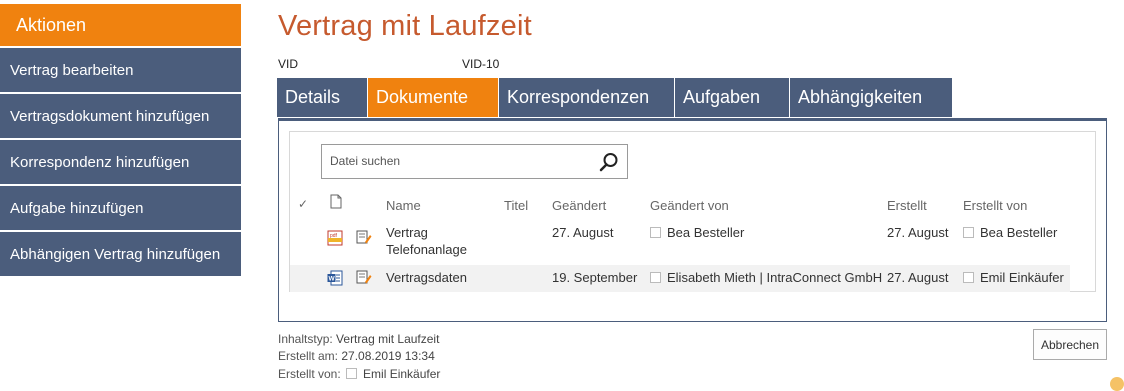 The image size is (1124, 391). Describe the element at coordinates (322, 97) in the screenshot. I see `tab-details: Details` at that location.